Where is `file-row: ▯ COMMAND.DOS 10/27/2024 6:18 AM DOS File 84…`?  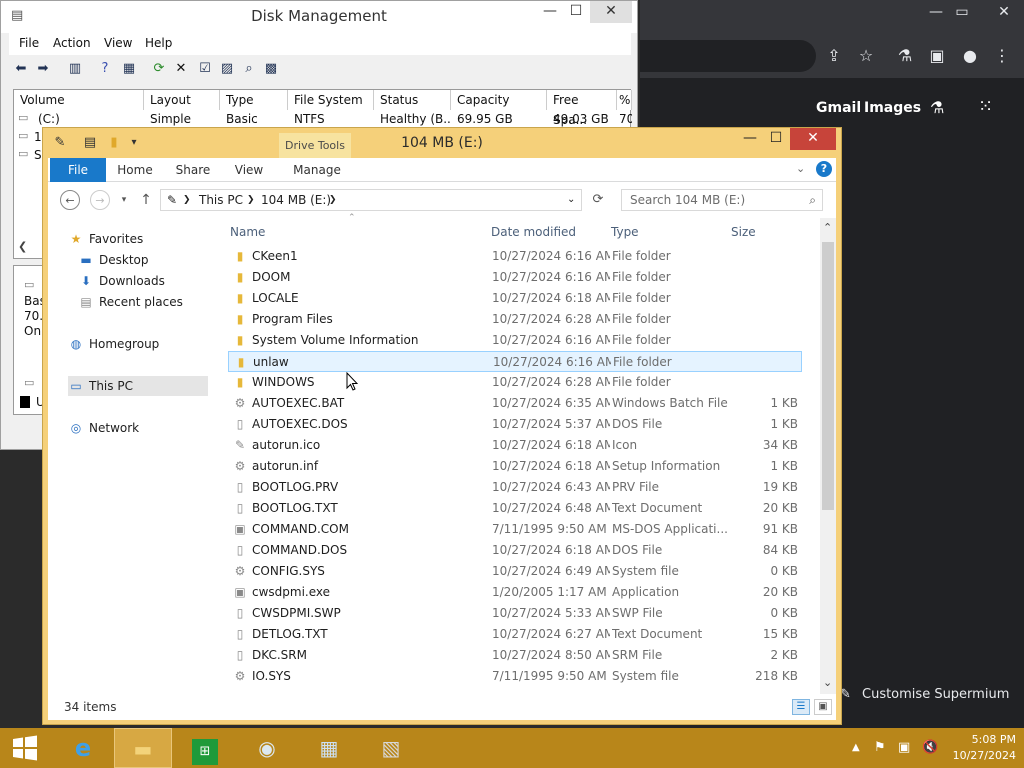 file-row: ▯ COMMAND.DOS 10/27/2024 6:18 AM DOS File 84… is located at coordinates (515, 550).